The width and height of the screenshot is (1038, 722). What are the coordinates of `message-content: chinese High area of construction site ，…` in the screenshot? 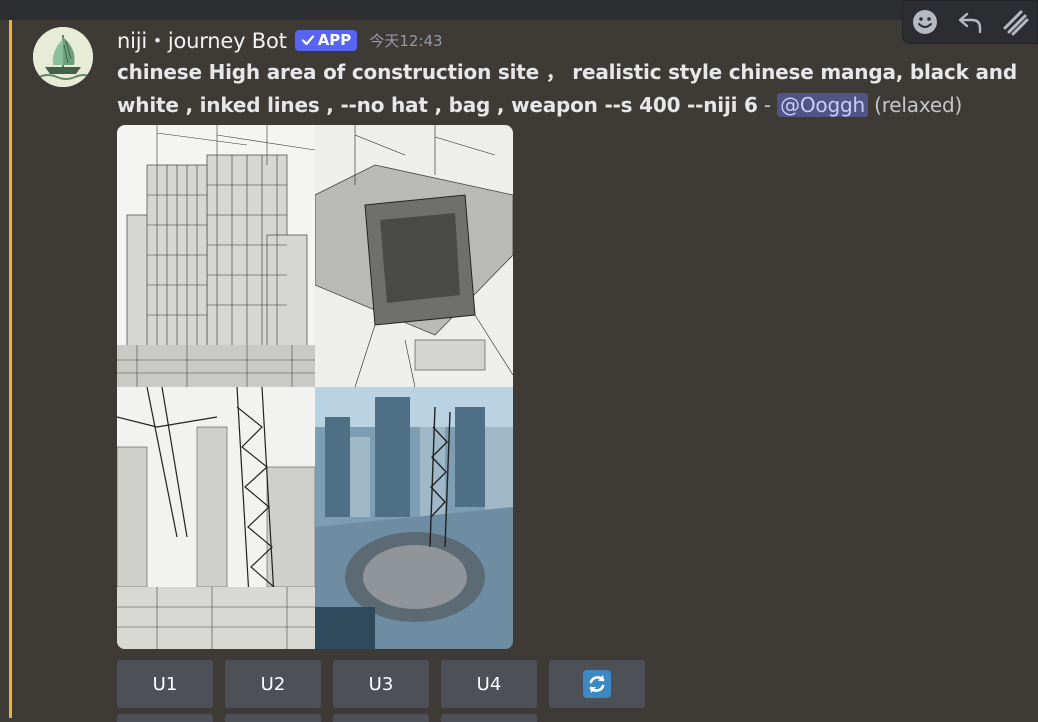 It's located at (577, 89).